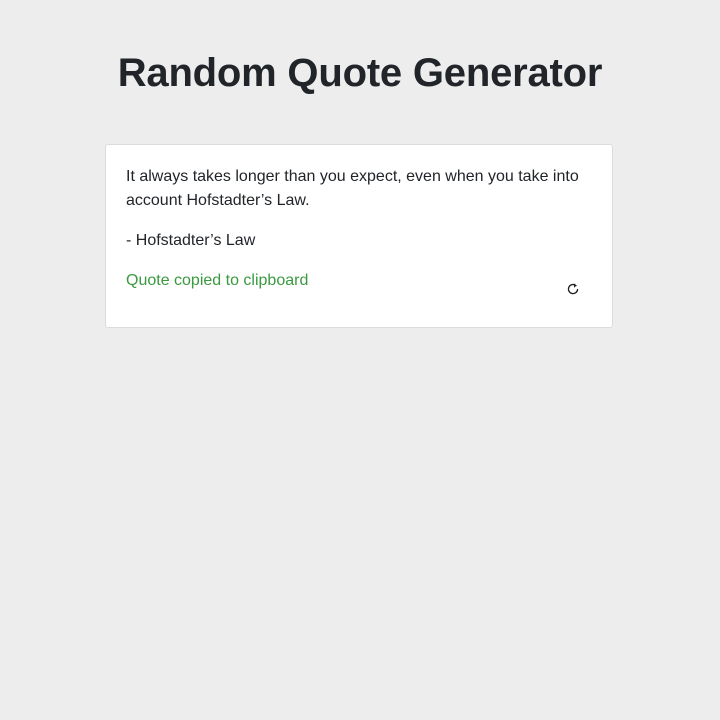 Image resolution: width=720 pixels, height=720 pixels. I want to click on quote-author: - Hofstadter’s Law, so click(191, 240).